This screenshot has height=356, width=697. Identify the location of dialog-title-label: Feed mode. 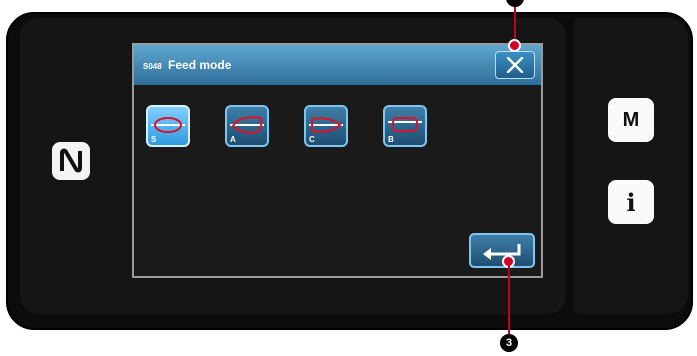
(200, 65).